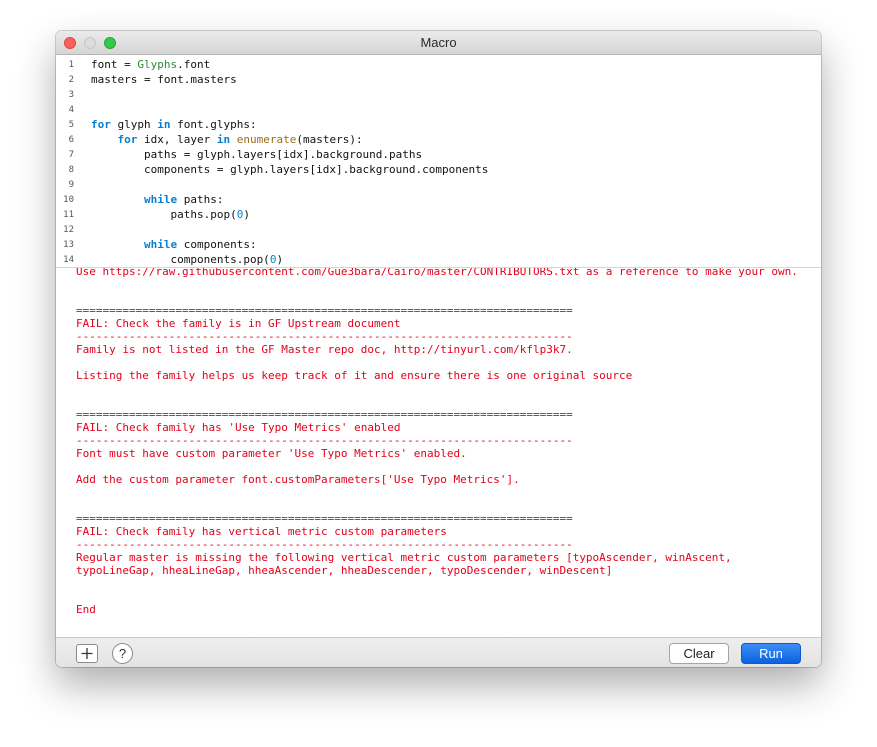  I want to click on line-number: 14, so click(68, 260).